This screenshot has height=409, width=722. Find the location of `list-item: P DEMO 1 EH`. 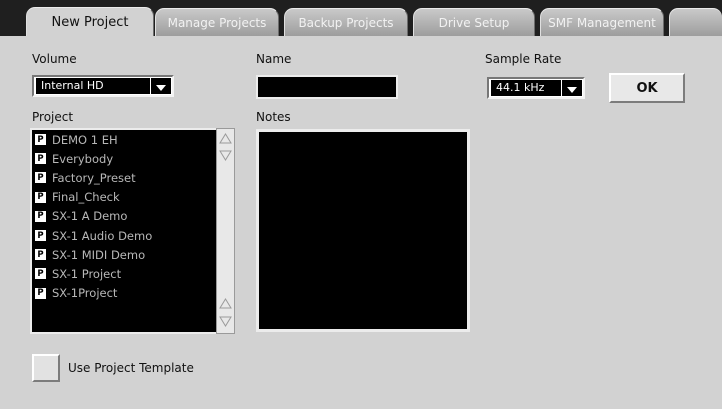

list-item: P DEMO 1 EH is located at coordinates (124, 139).